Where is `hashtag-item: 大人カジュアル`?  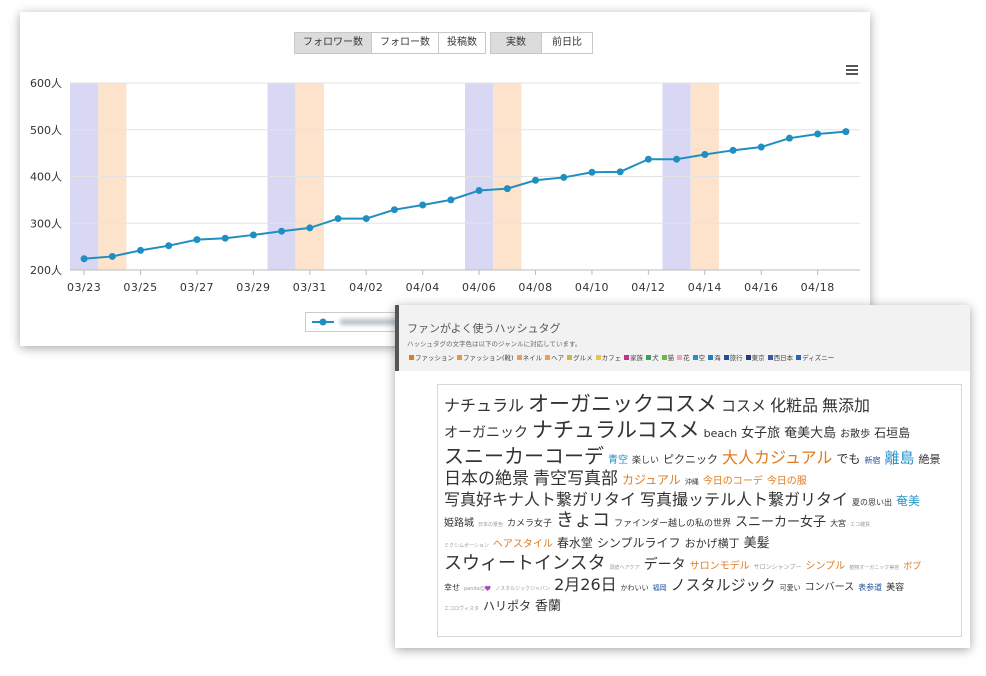 hashtag-item: 大人カジュアル is located at coordinates (777, 458).